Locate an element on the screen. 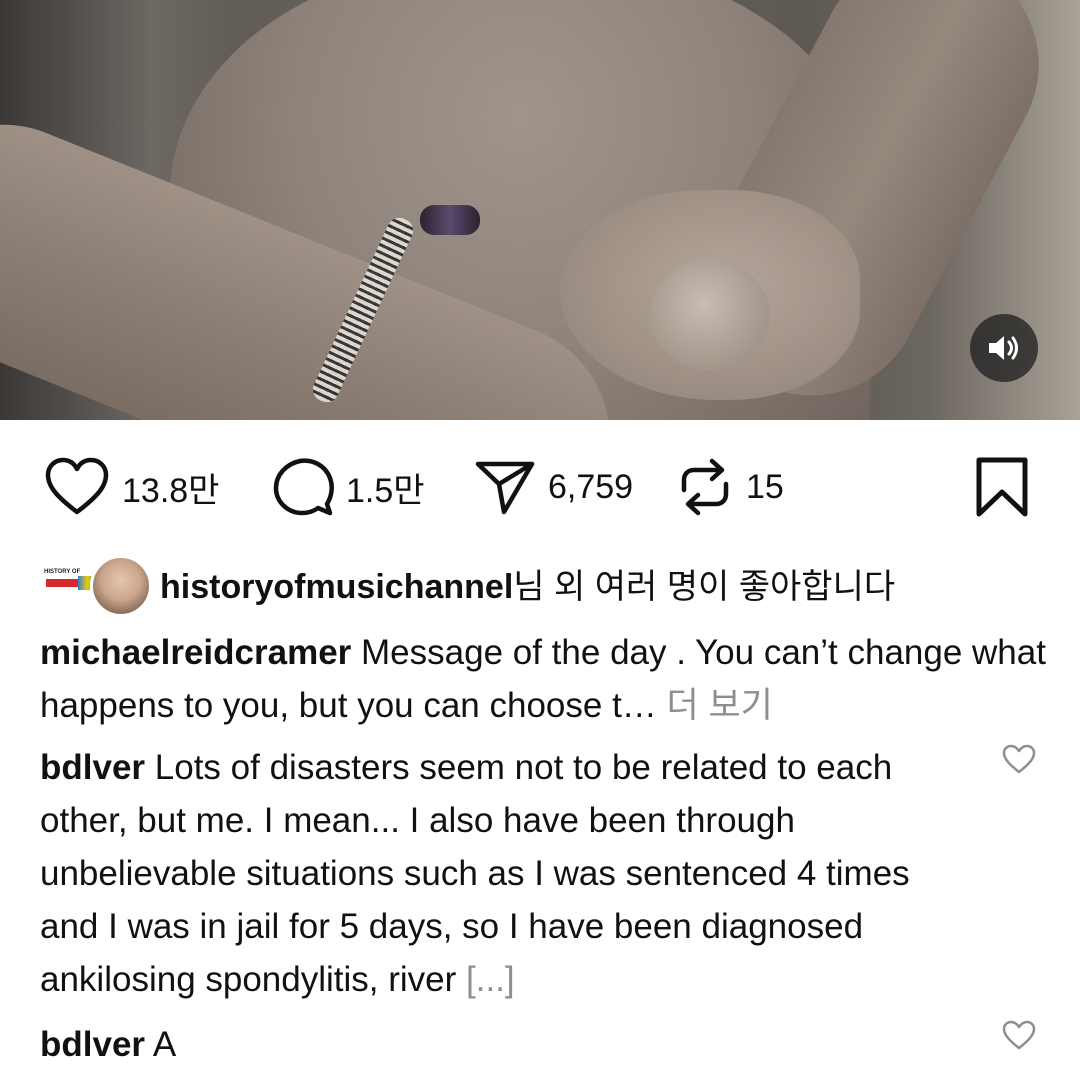  speaker-icon is located at coordinates (1003, 348).